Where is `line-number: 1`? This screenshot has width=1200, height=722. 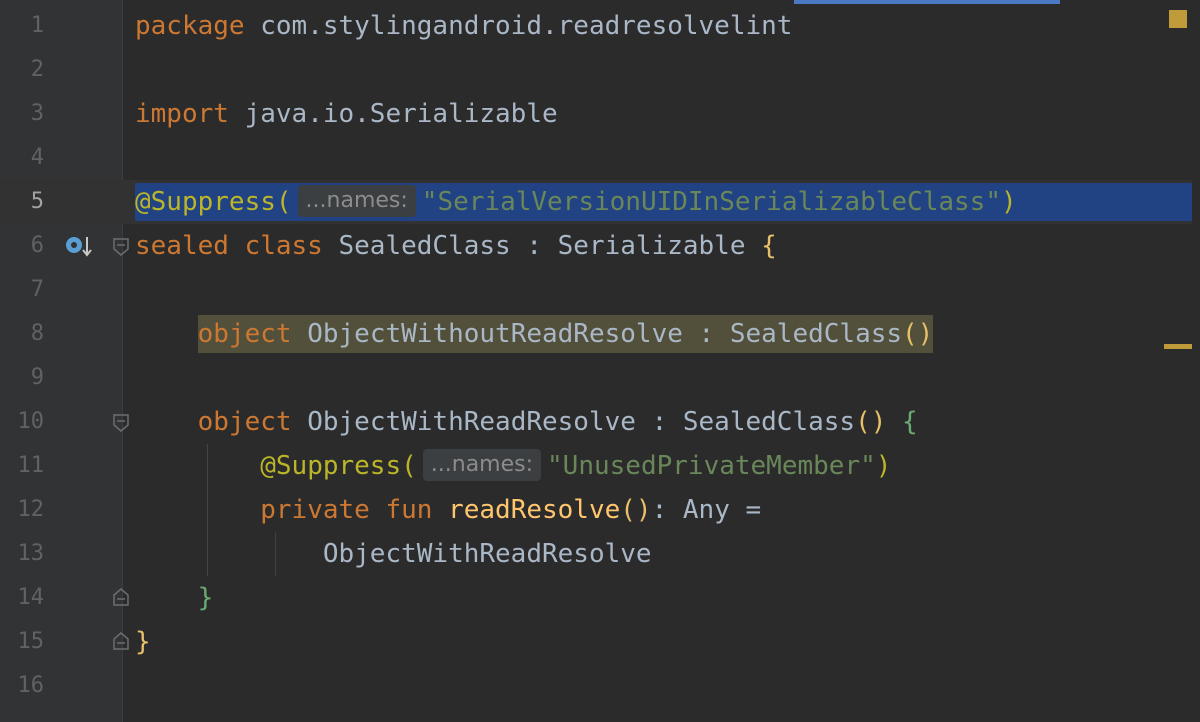 line-number: 1 is located at coordinates (37, 25).